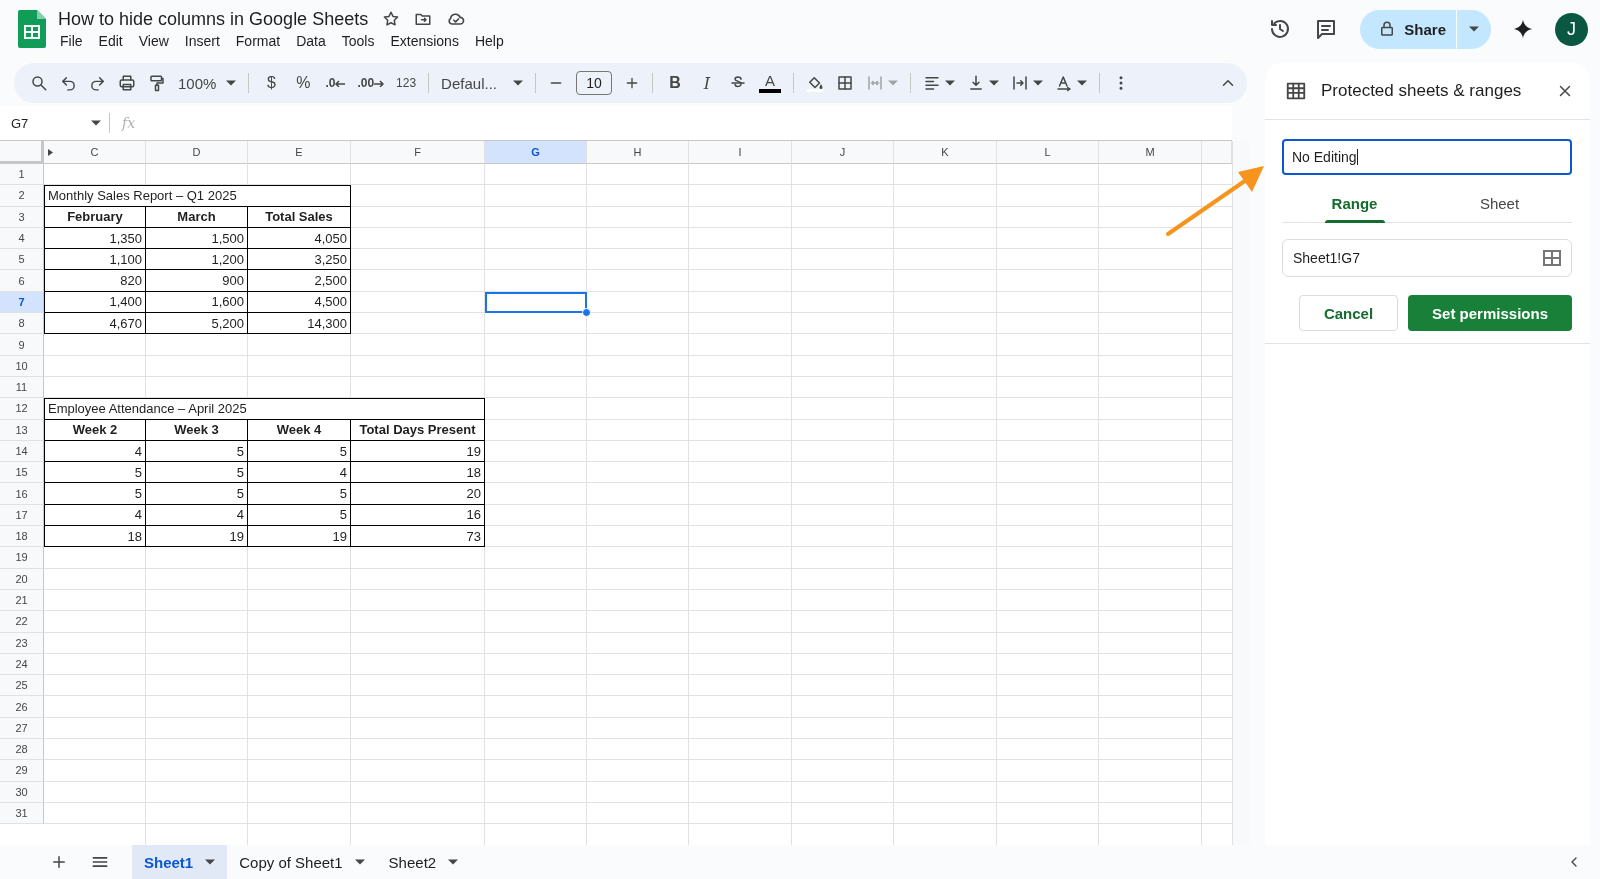 The width and height of the screenshot is (1600, 879). I want to click on menu-item: Format, so click(258, 40).